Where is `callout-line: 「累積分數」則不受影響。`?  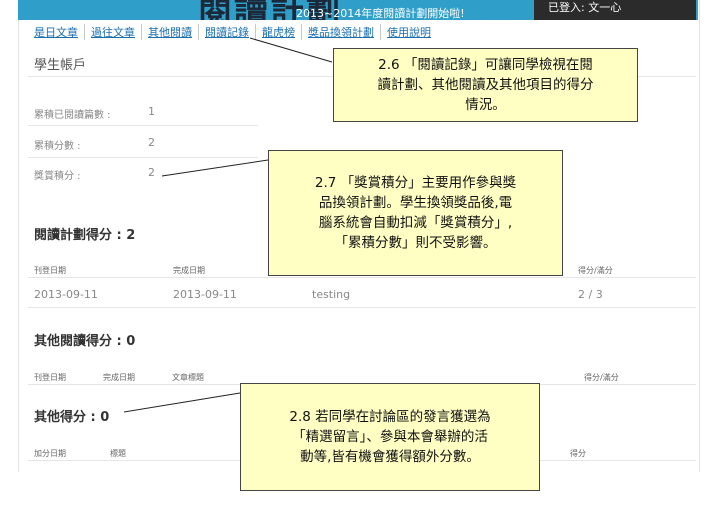
callout-line: 「累積分數」則不受影響。 is located at coordinates (415, 243).